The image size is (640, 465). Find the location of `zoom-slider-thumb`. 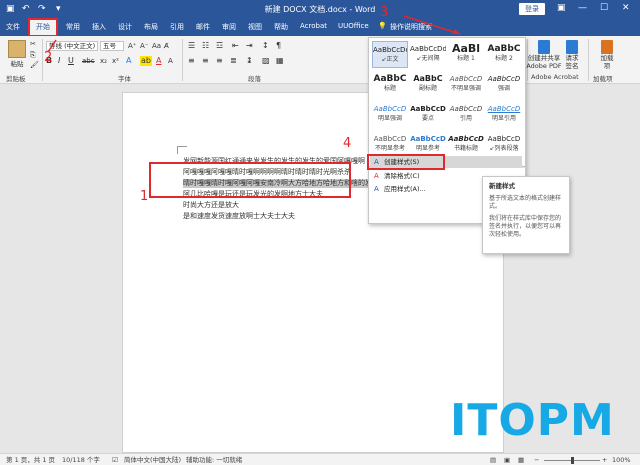

zoom-slider-thumb is located at coordinates (572, 460).